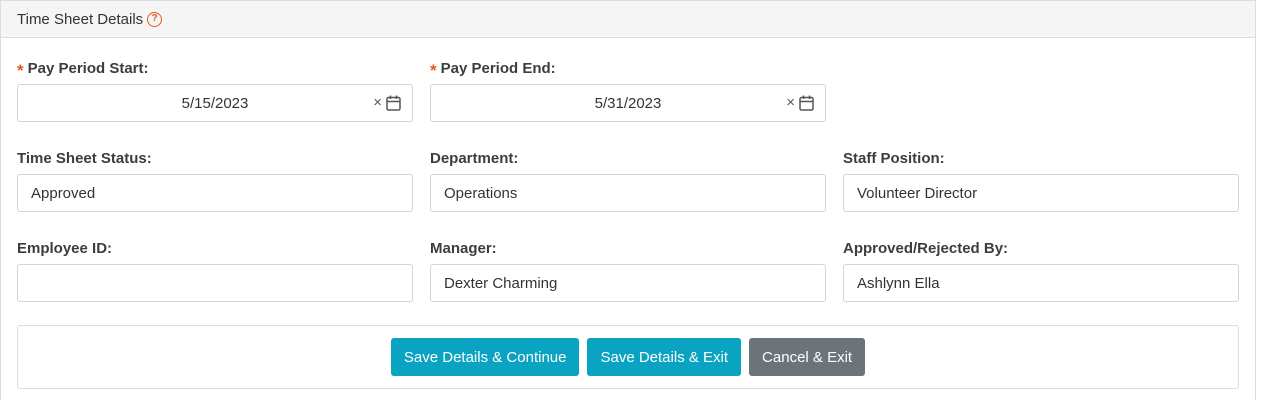  Describe the element at coordinates (1041, 193) in the screenshot. I see `staff-position-input: Volunteer Director` at that location.